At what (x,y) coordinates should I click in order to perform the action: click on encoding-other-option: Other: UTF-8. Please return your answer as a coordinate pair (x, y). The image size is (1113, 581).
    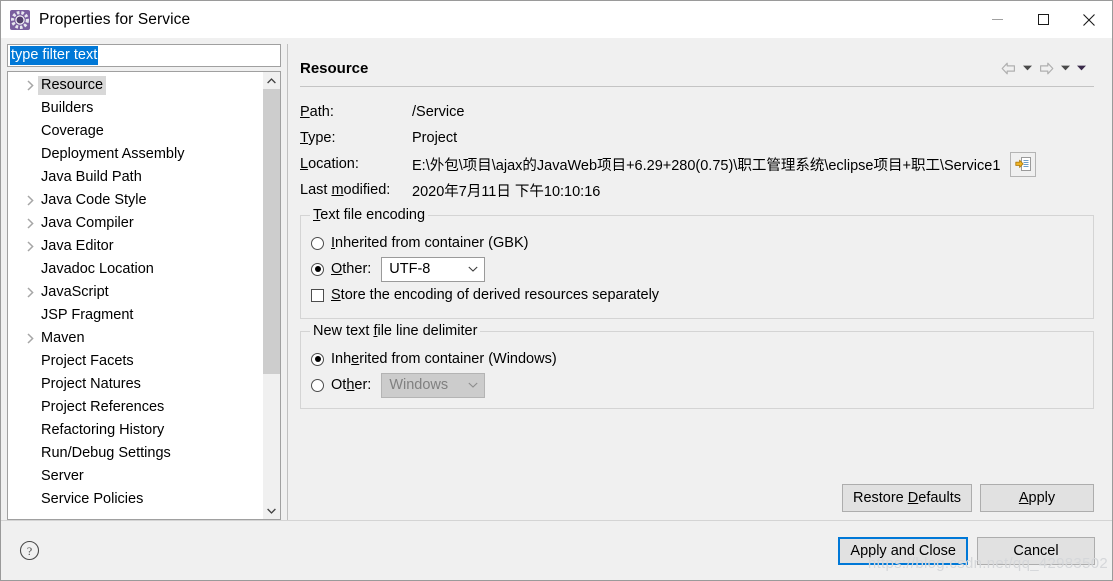
    Looking at the image, I should click on (697, 269).